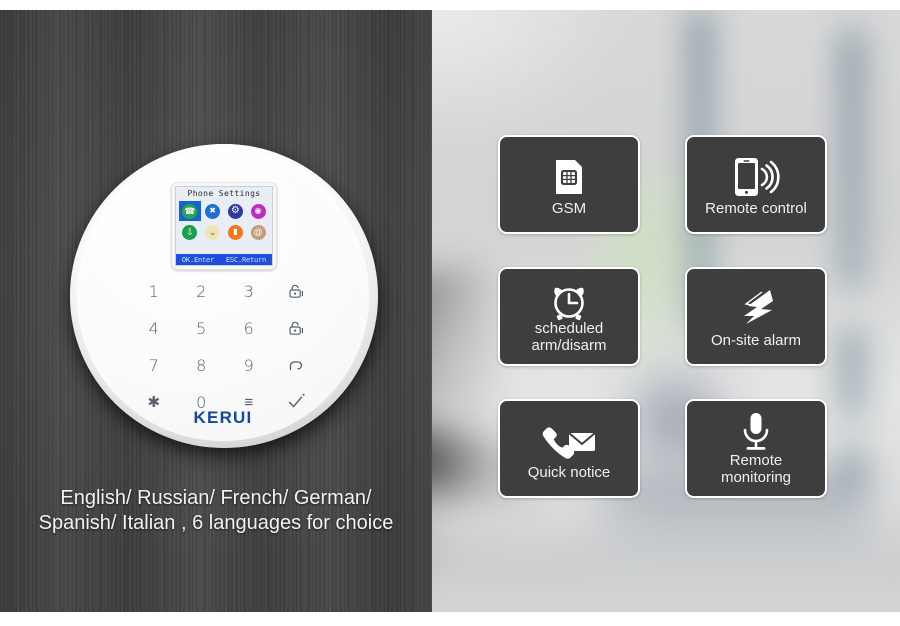 The image size is (900, 626). I want to click on key-arm-away, so click(297, 291).